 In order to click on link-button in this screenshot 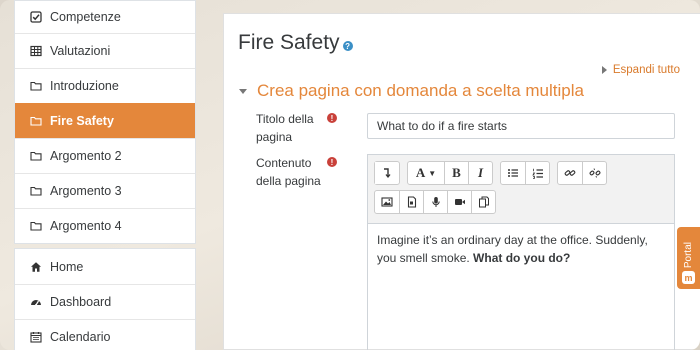, I will do `click(570, 173)`.